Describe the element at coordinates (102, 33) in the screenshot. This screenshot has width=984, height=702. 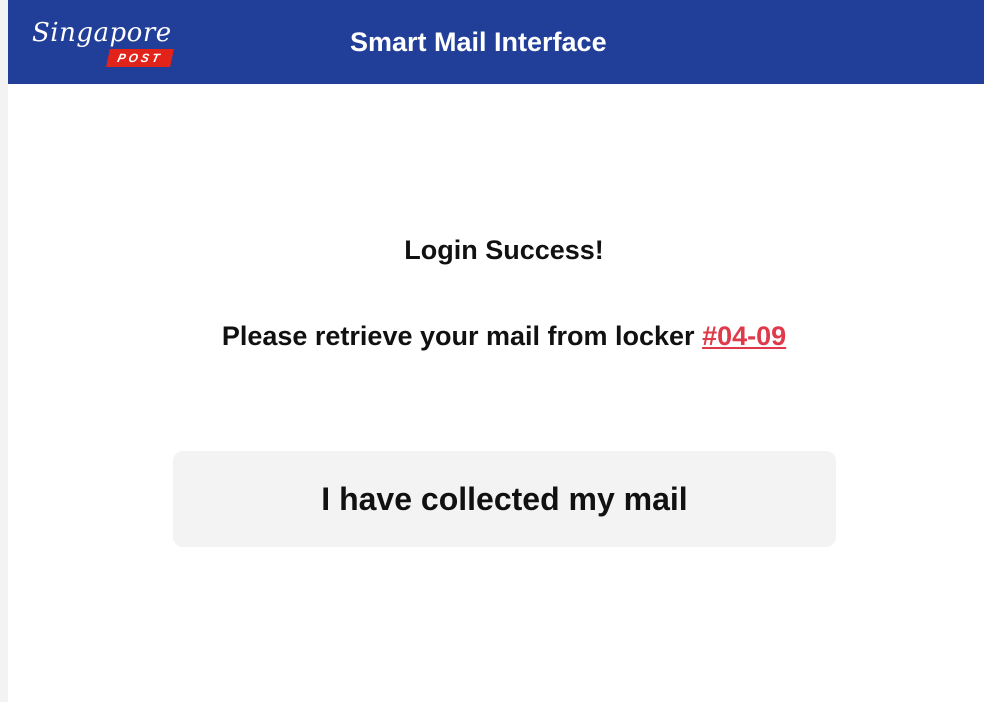
I see `logo-script-text: Singapore` at that location.